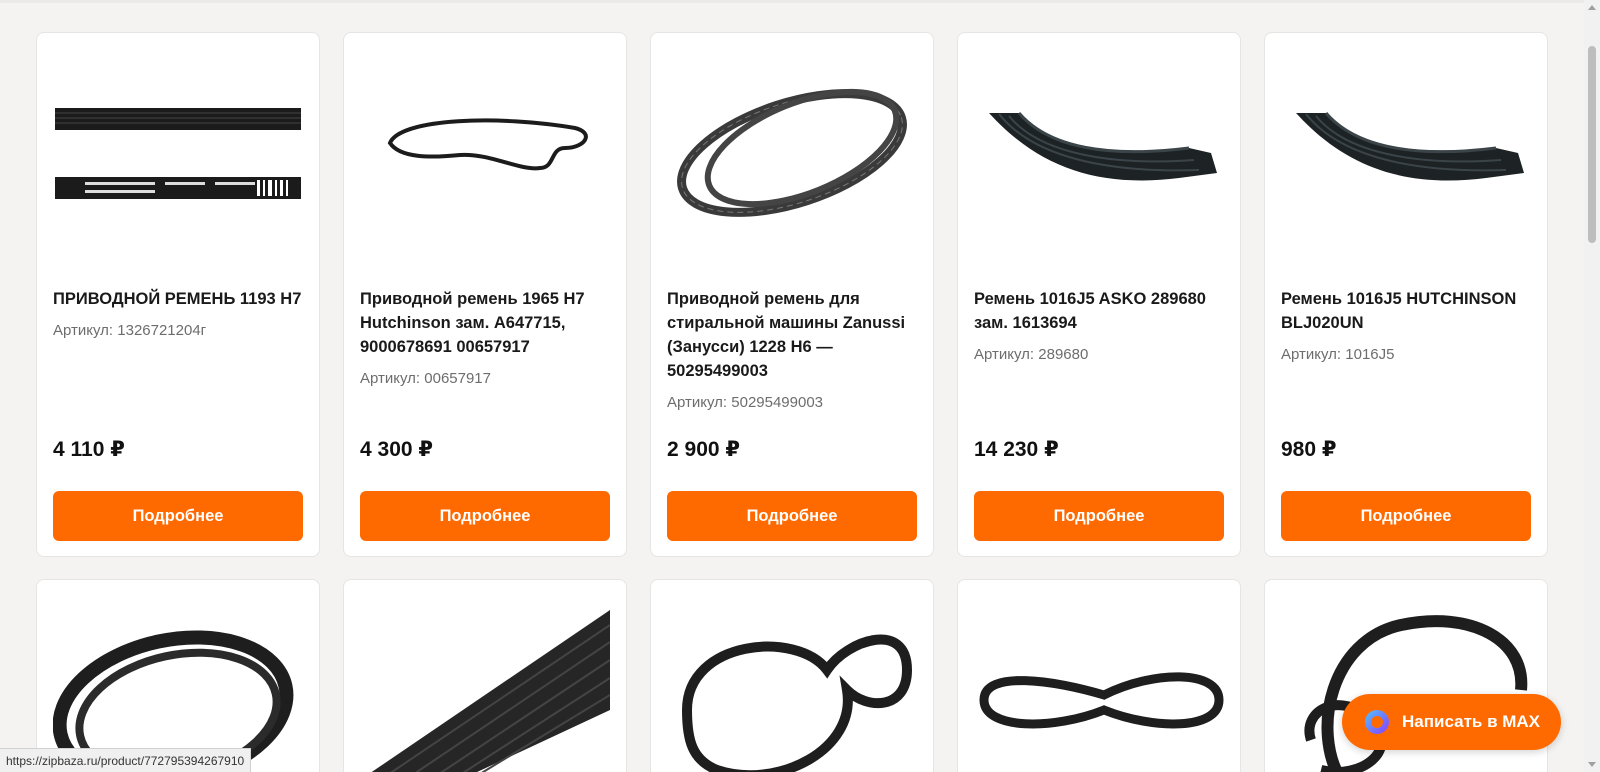 The image size is (1600, 772). What do you see at coordinates (1309, 449) in the screenshot?
I see `product-price: 980 ₽` at bounding box center [1309, 449].